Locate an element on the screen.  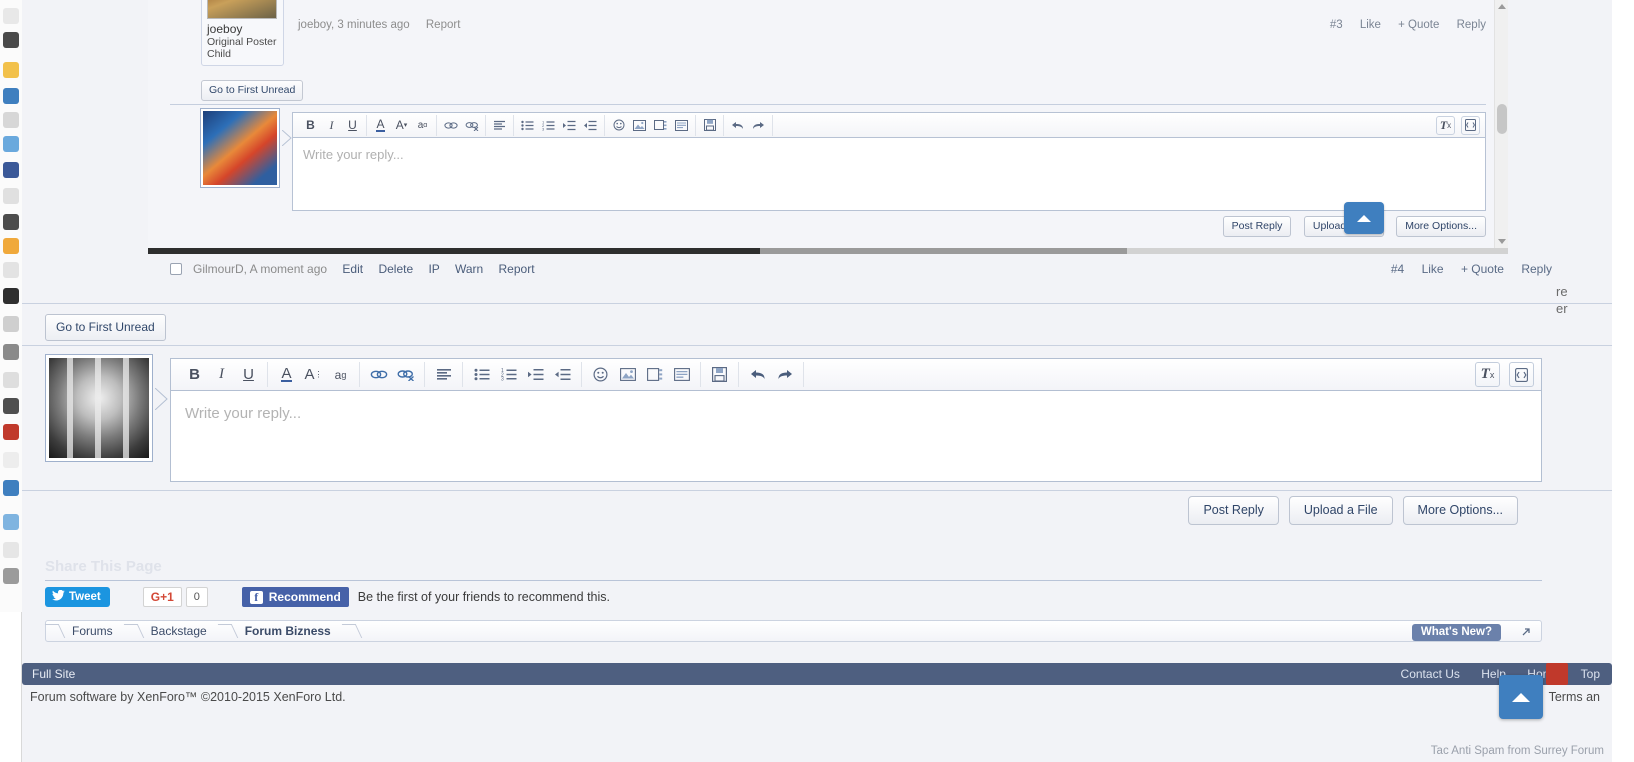
tweet-button: Tweet is located at coordinates (77, 597).